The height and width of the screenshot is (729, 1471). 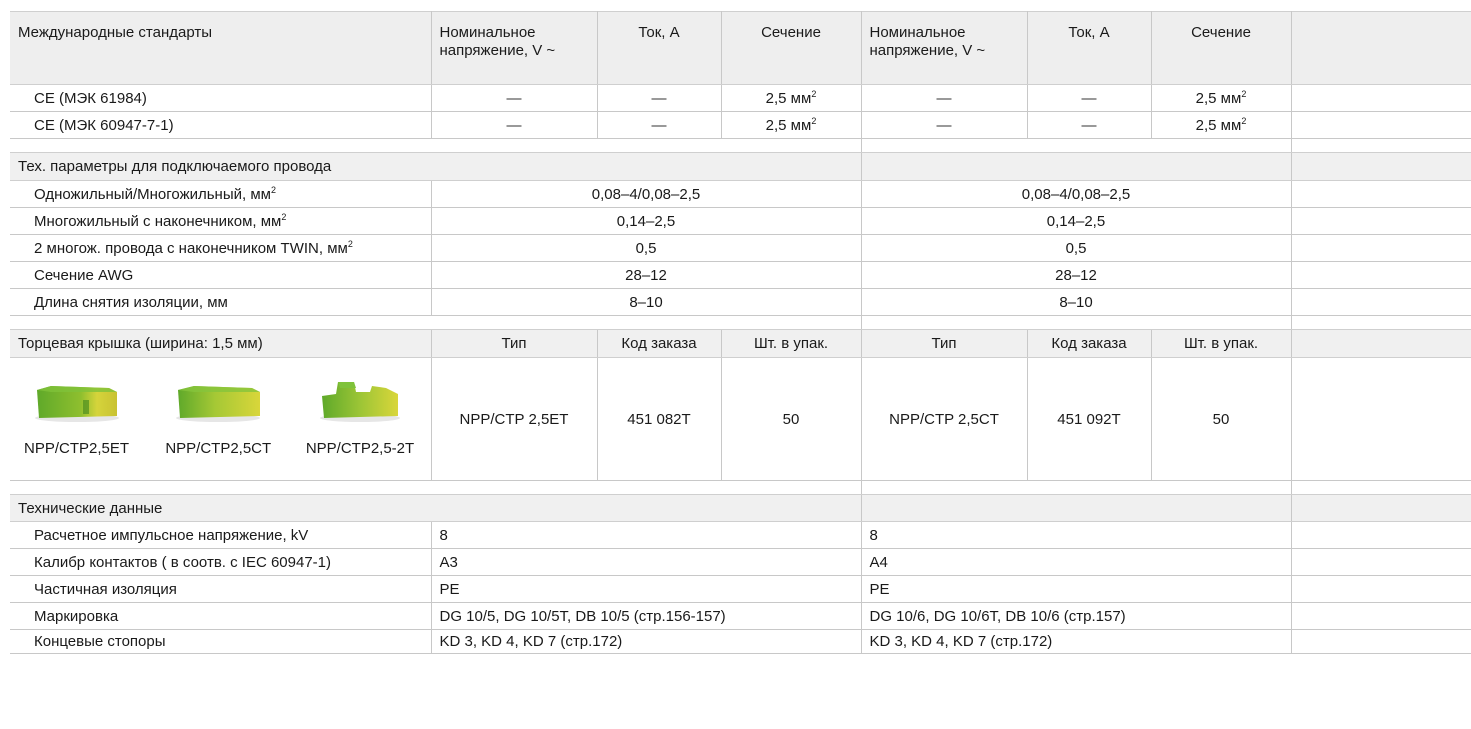 What do you see at coordinates (76, 448) in the screenshot?
I see `thumb-label: NPP/CTP2,5ET` at bounding box center [76, 448].